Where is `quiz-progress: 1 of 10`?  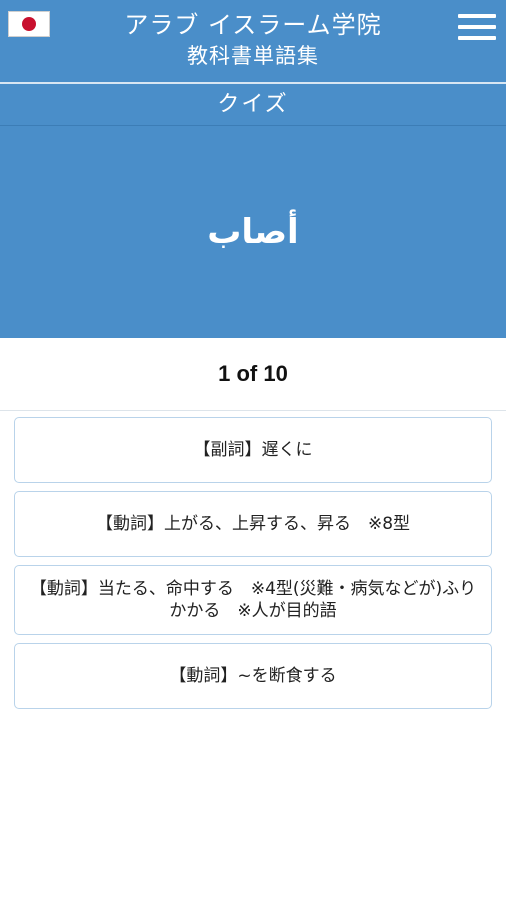
quiz-progress: 1 of 10 is located at coordinates (253, 374).